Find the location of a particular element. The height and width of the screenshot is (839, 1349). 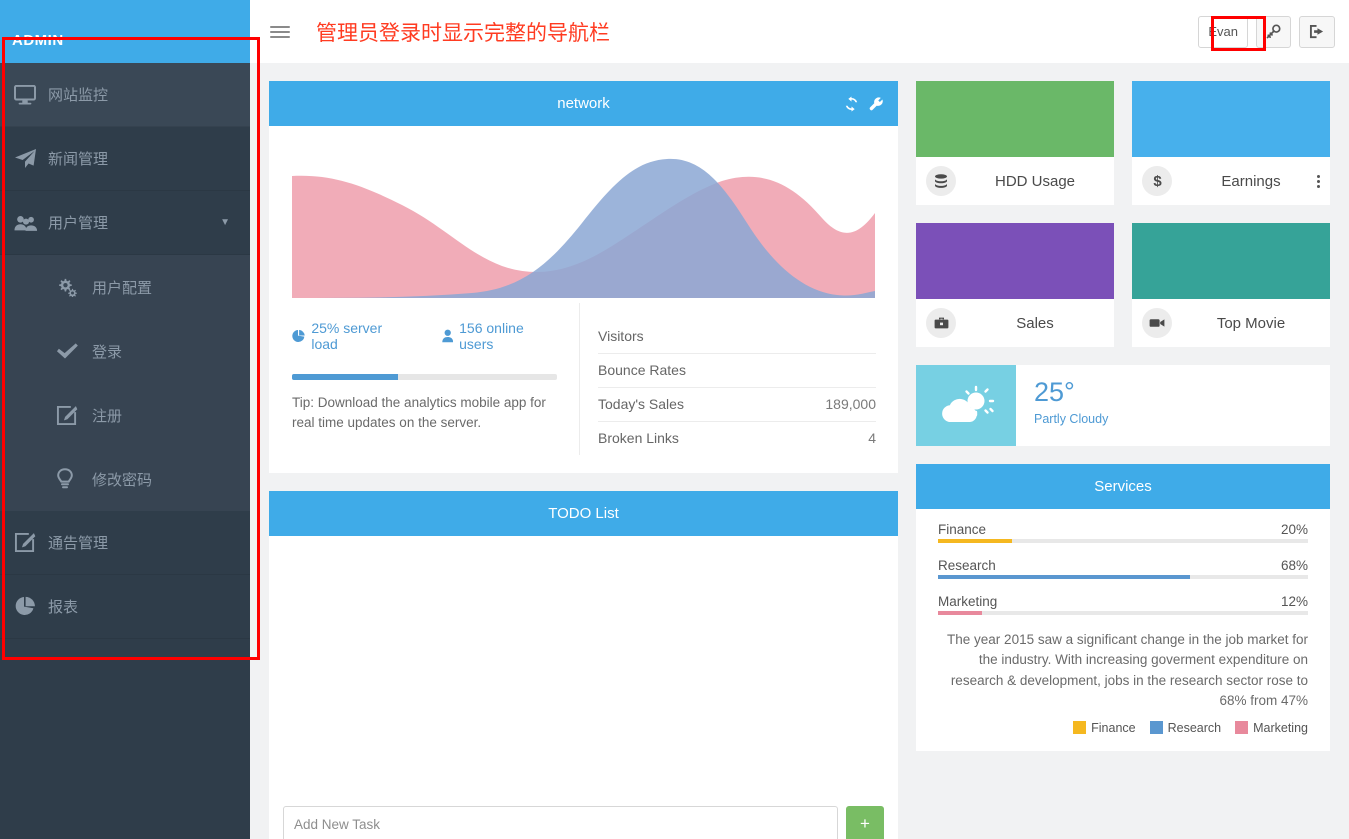

sidebar-item-label: 网站监控 is located at coordinates (78, 95).